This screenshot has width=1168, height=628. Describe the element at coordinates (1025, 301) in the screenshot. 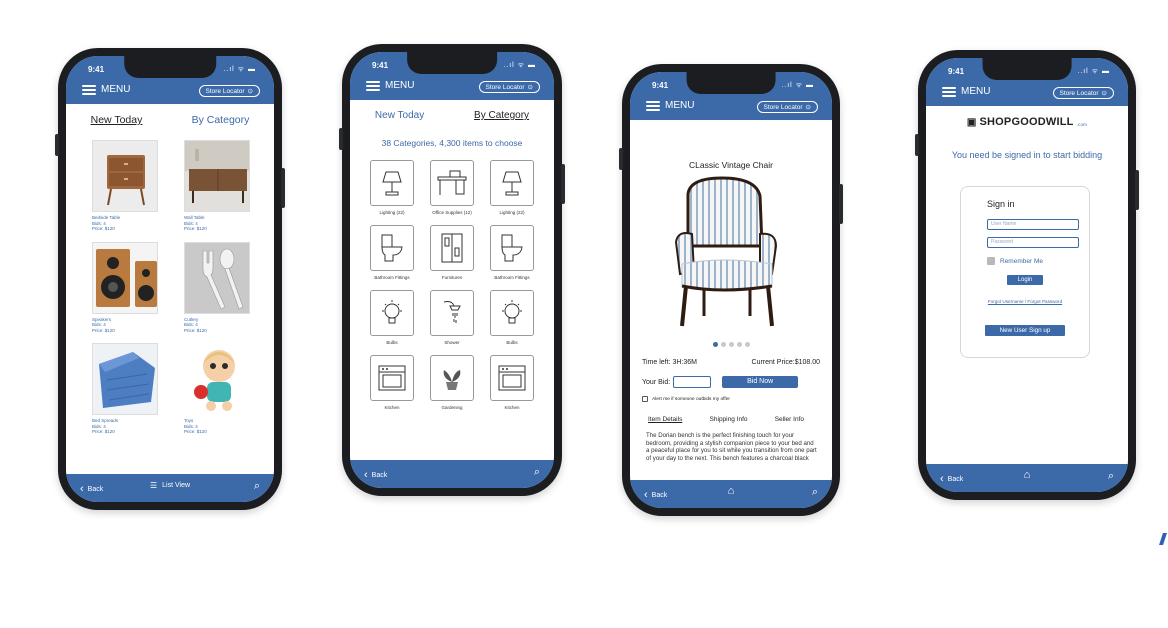

I see `forgot-credentials-link: Forgot Username / Forgot Password` at that location.